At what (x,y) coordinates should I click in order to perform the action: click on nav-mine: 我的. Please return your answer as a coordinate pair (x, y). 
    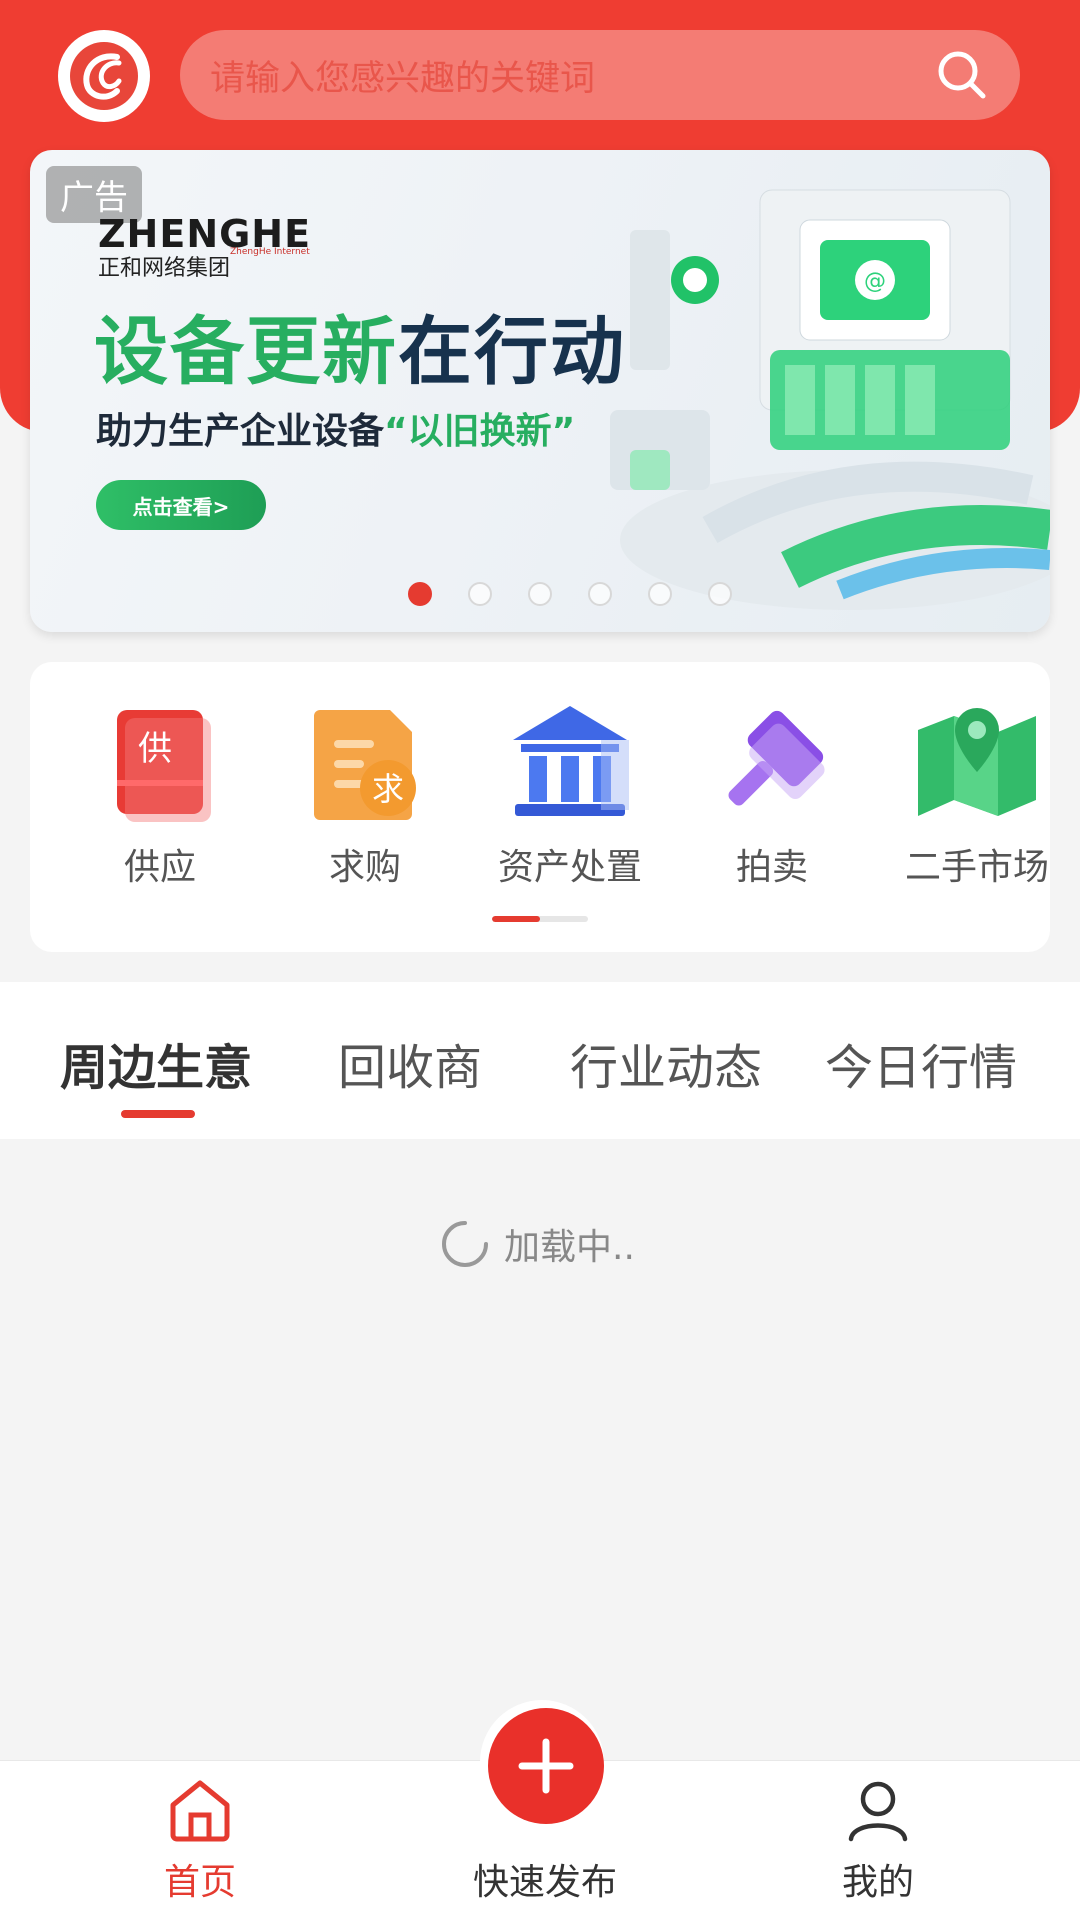
    Looking at the image, I should click on (878, 1833).